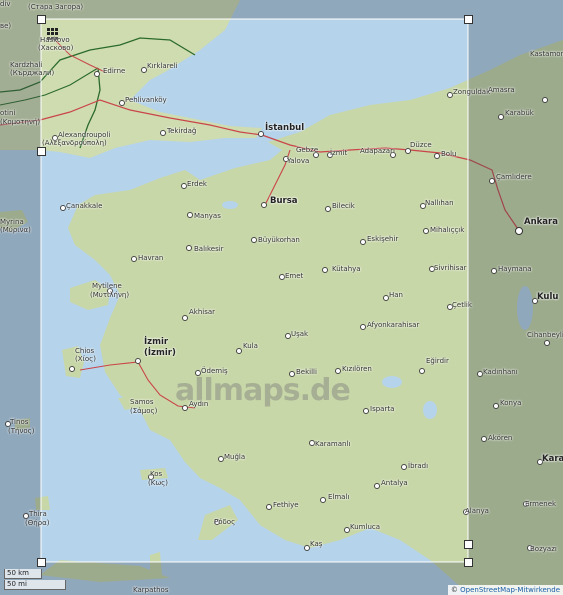  Describe the element at coordinates (5, 4) in the screenshot. I see `map-label: div` at that location.